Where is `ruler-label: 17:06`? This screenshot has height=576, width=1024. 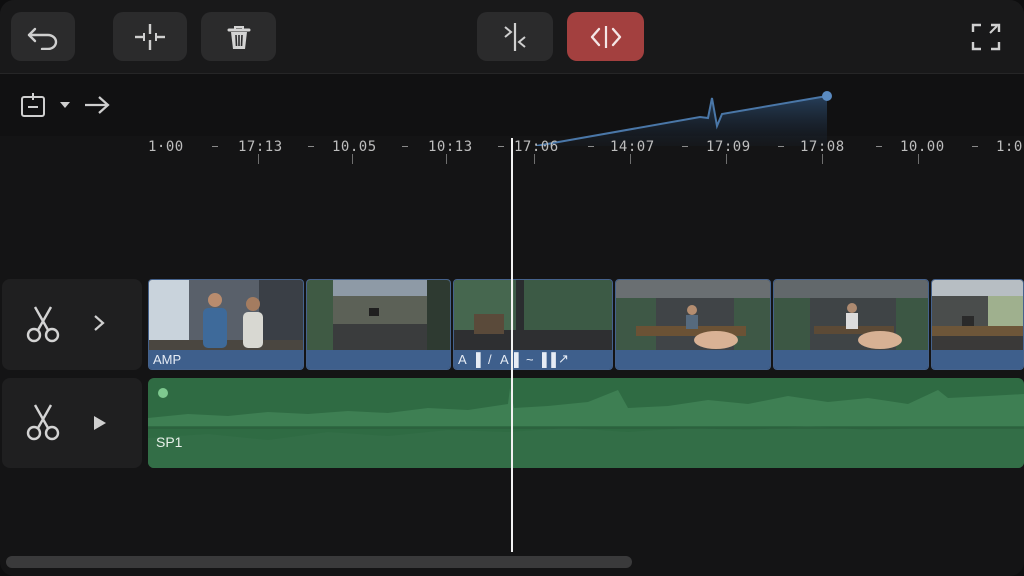
ruler-label: 17:06 is located at coordinates (536, 147).